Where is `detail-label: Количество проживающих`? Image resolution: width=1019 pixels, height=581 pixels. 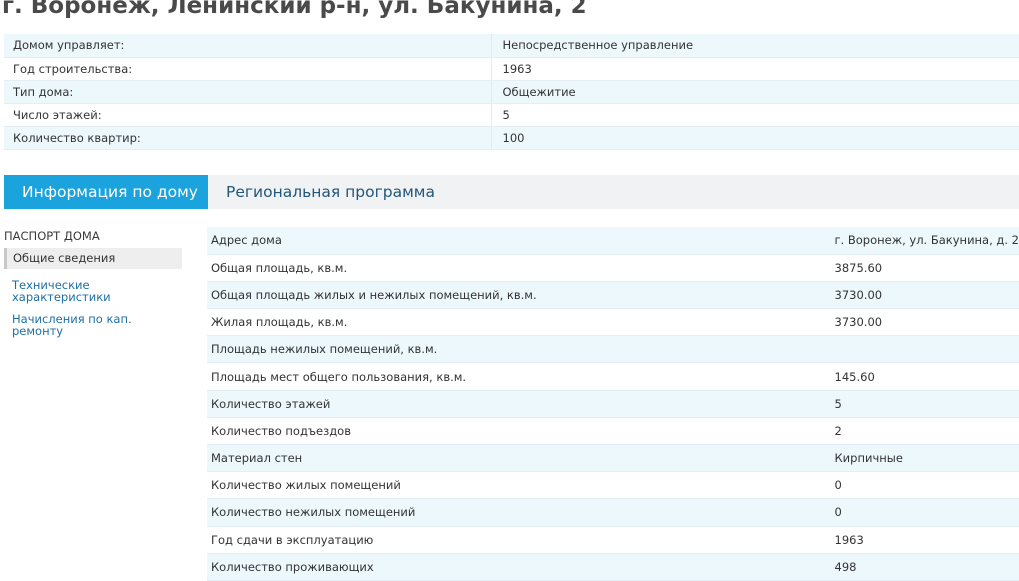
detail-label: Количество проживающих is located at coordinates (519, 567).